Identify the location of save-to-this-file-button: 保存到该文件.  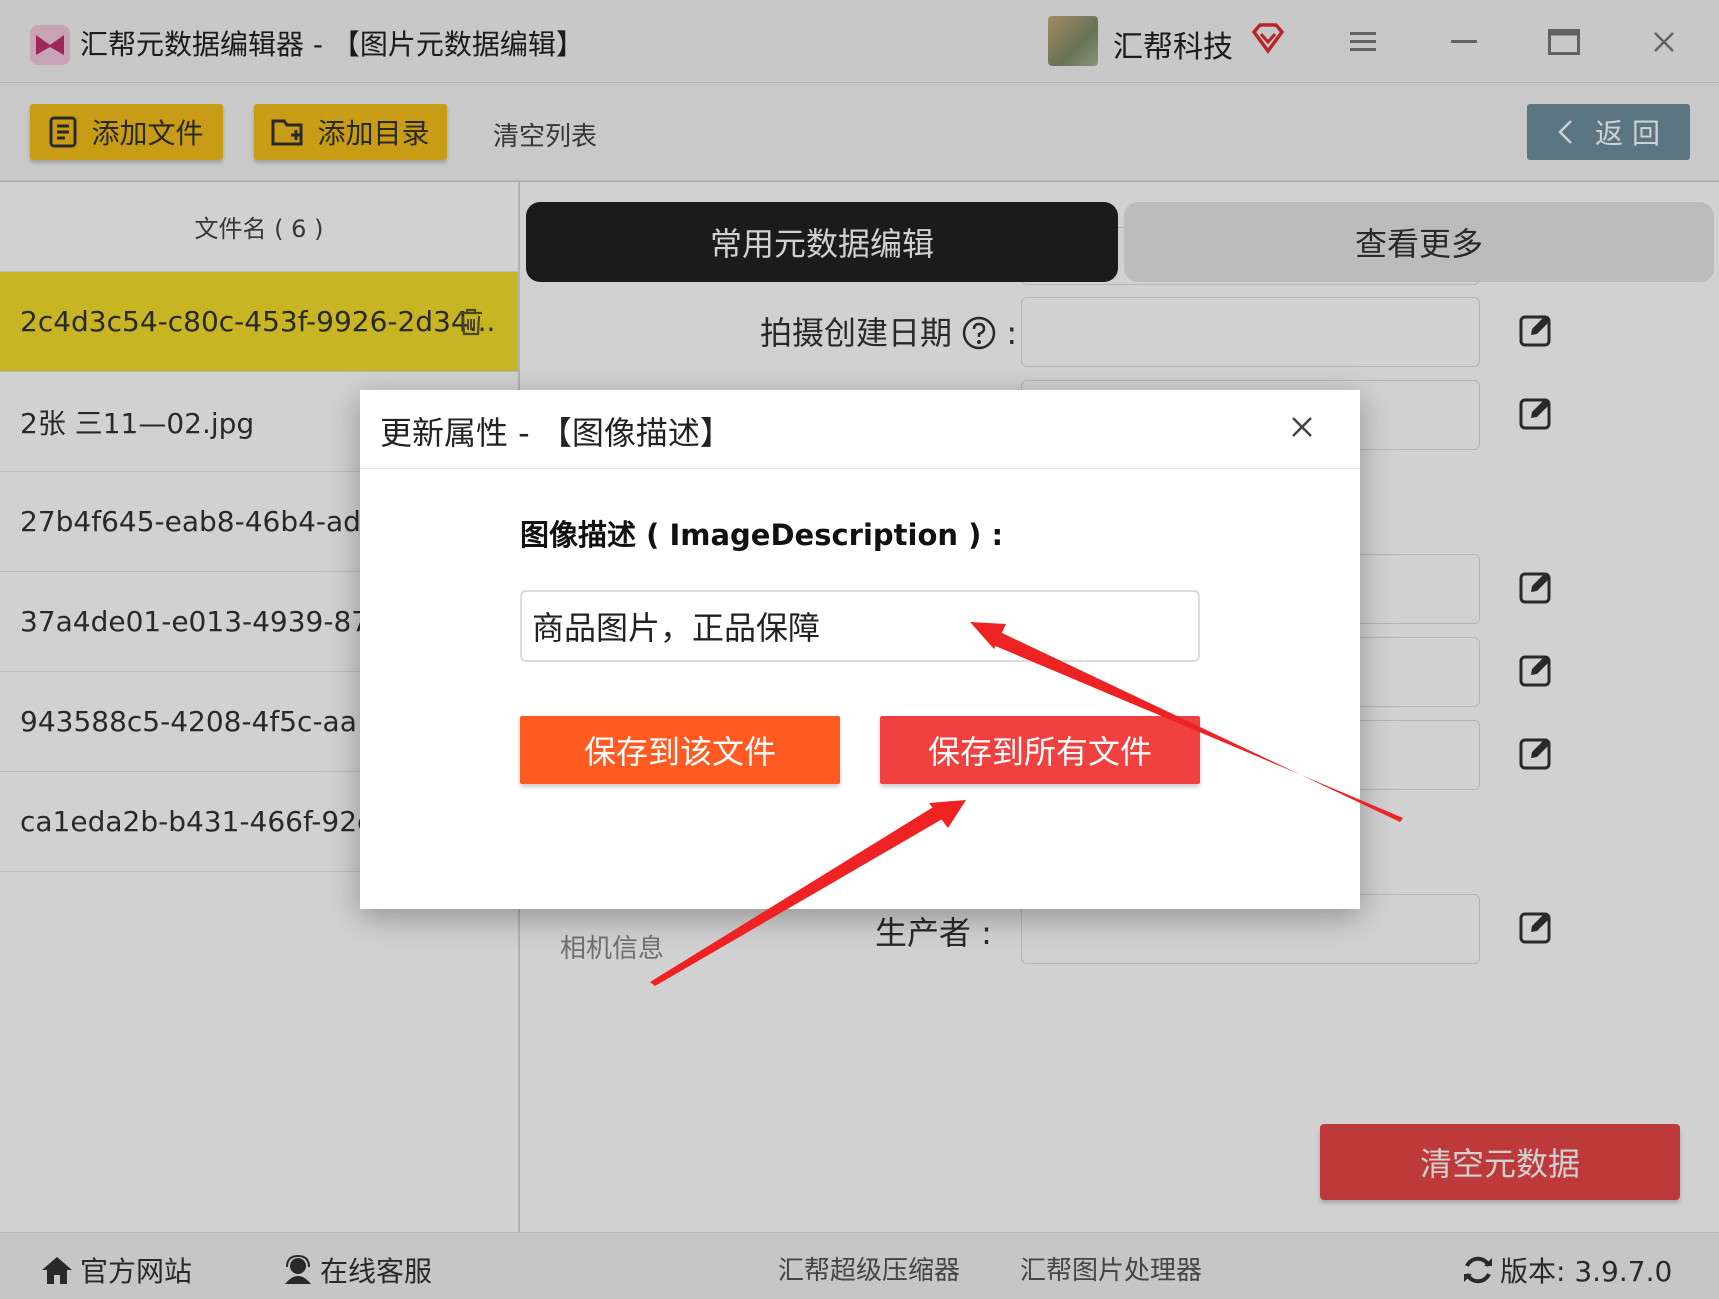
(680, 750).